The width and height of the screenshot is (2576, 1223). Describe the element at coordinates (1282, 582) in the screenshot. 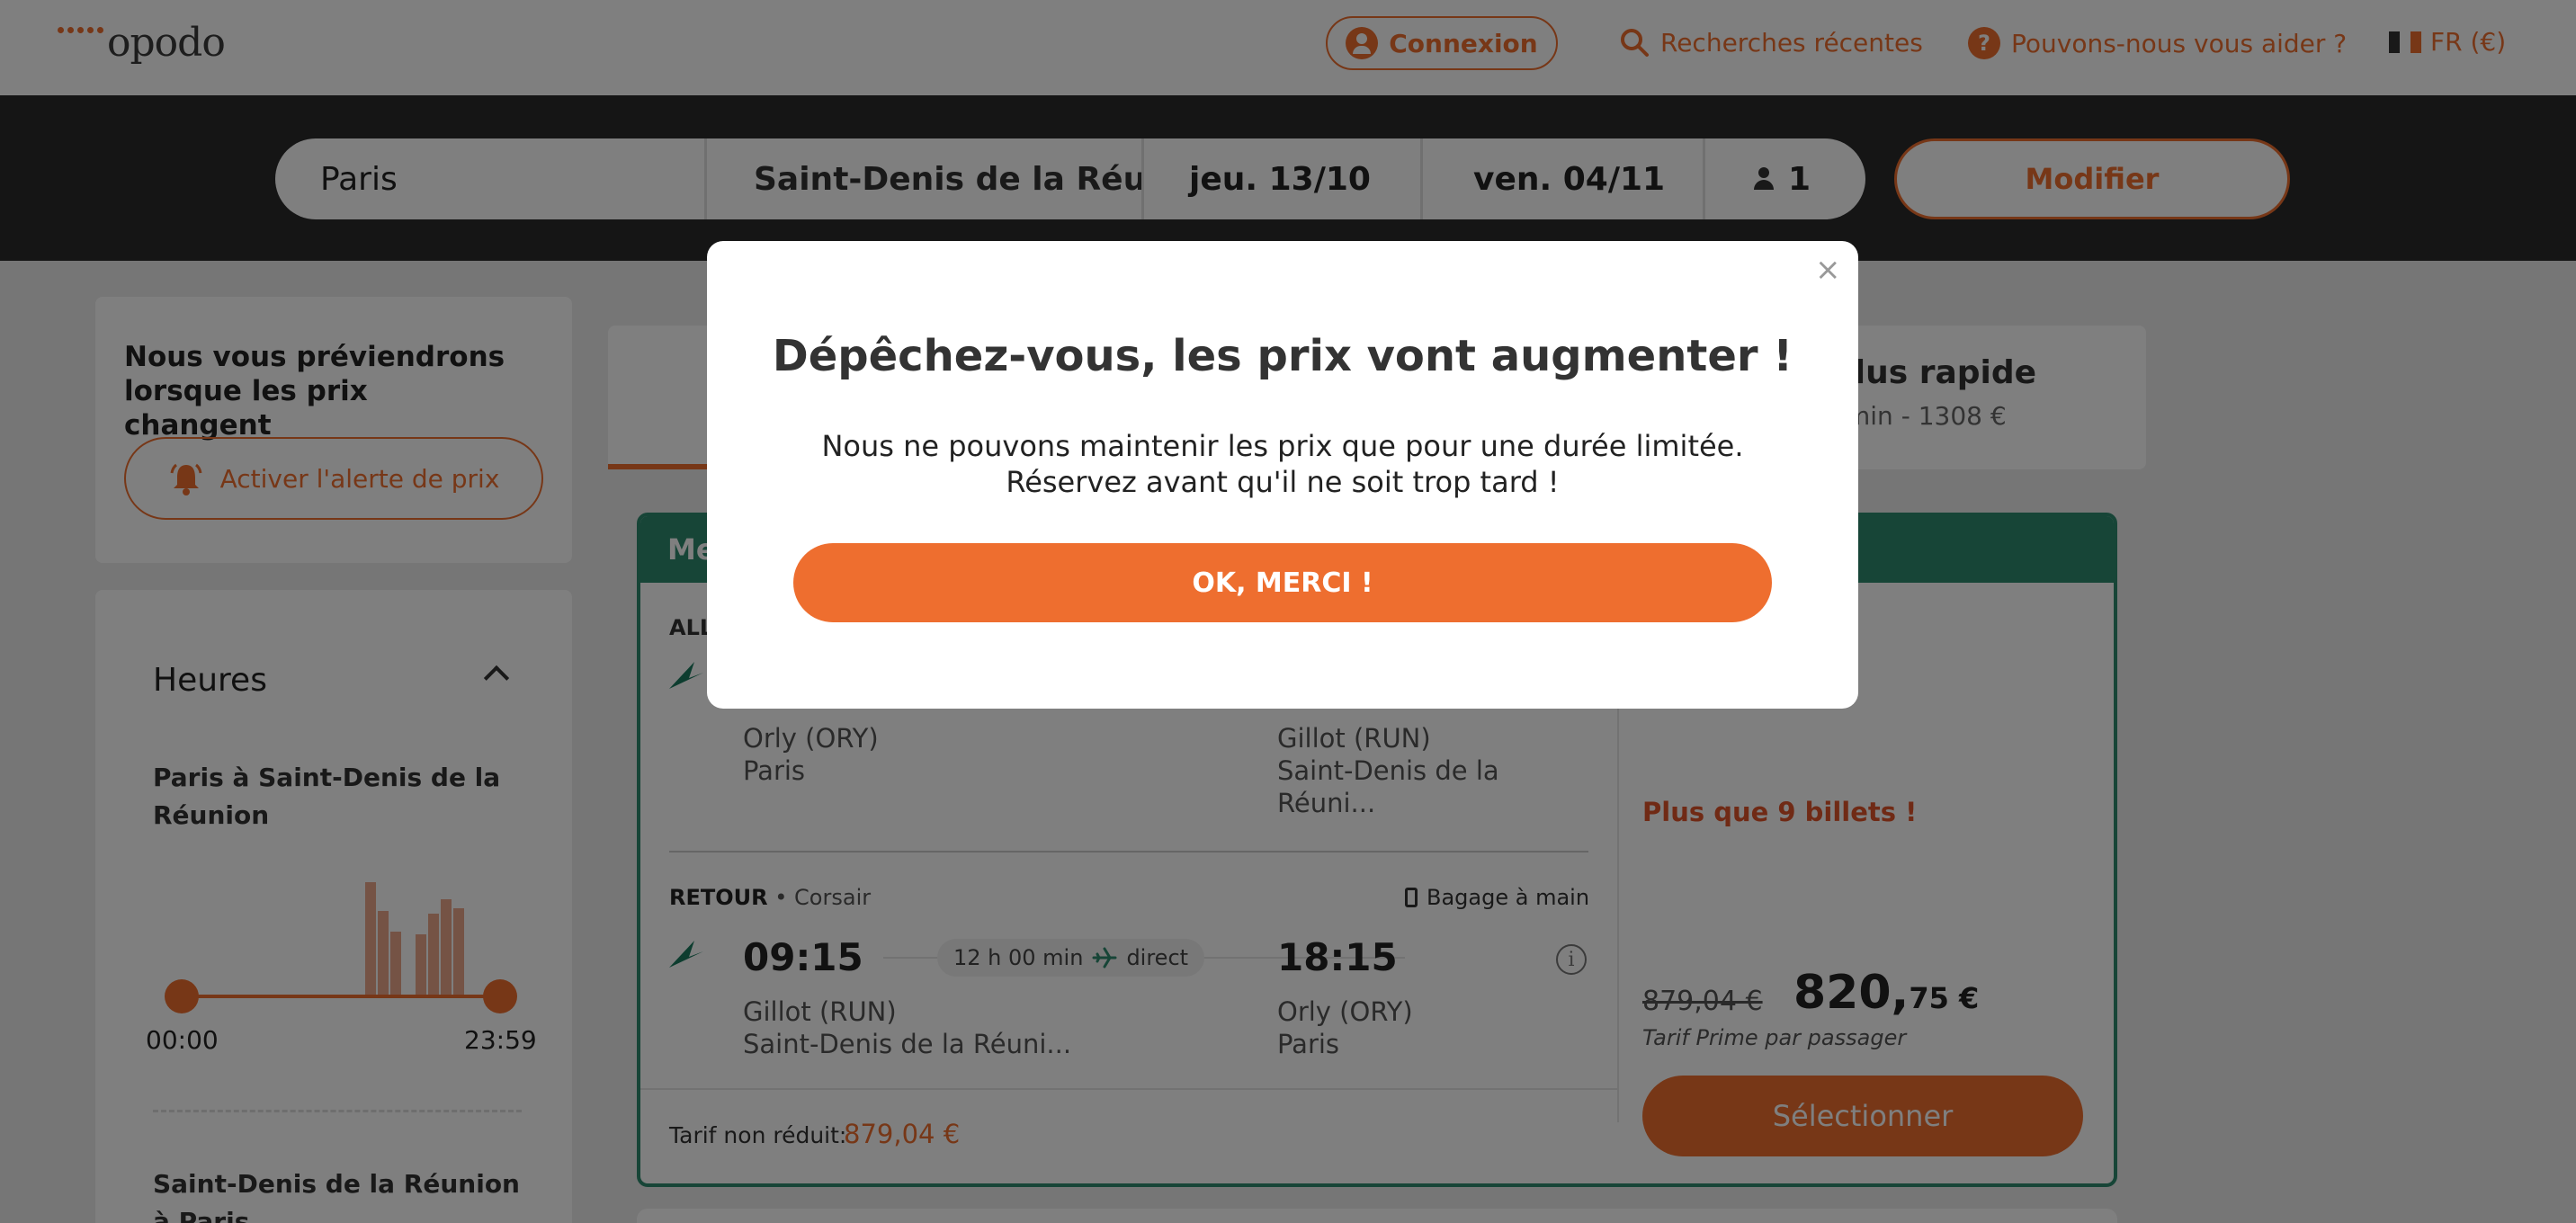

I see `ok-thanks-button: OK, MERCI !` at that location.